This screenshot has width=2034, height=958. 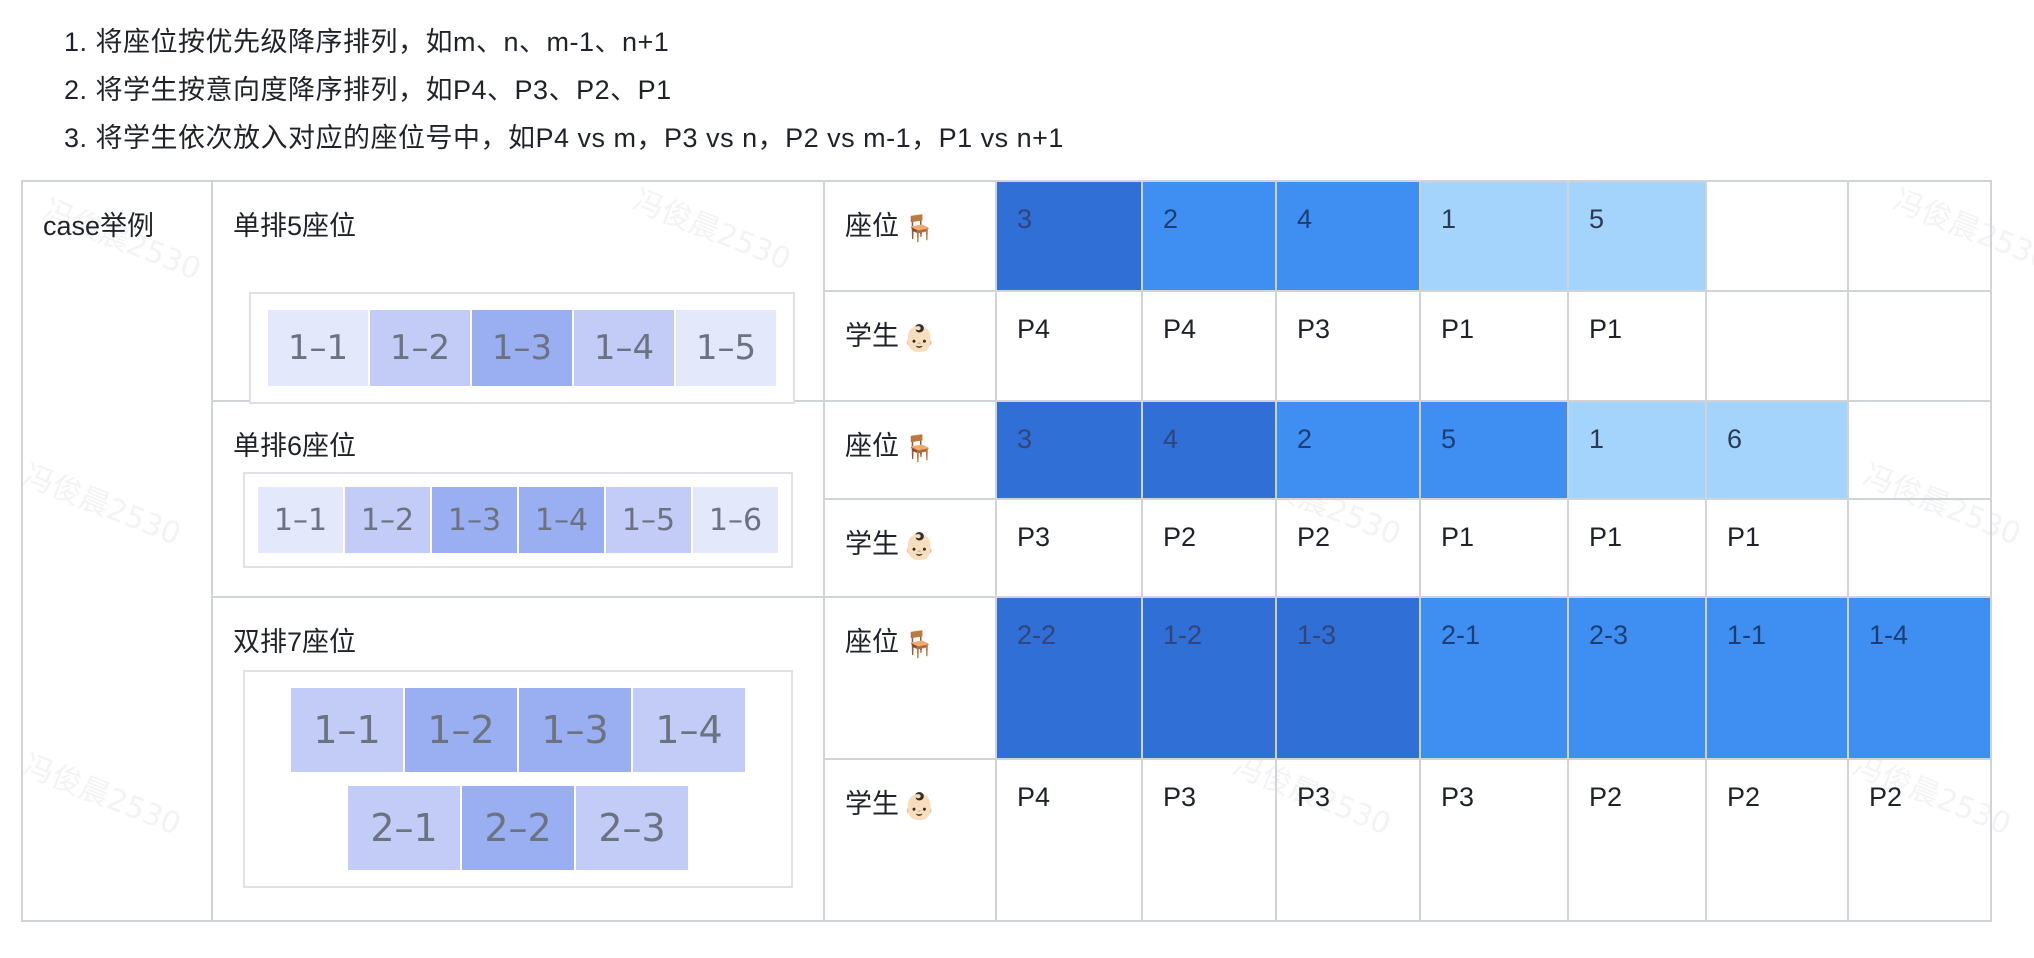 What do you see at coordinates (99, 226) in the screenshot?
I see `case-header-label: case举例` at bounding box center [99, 226].